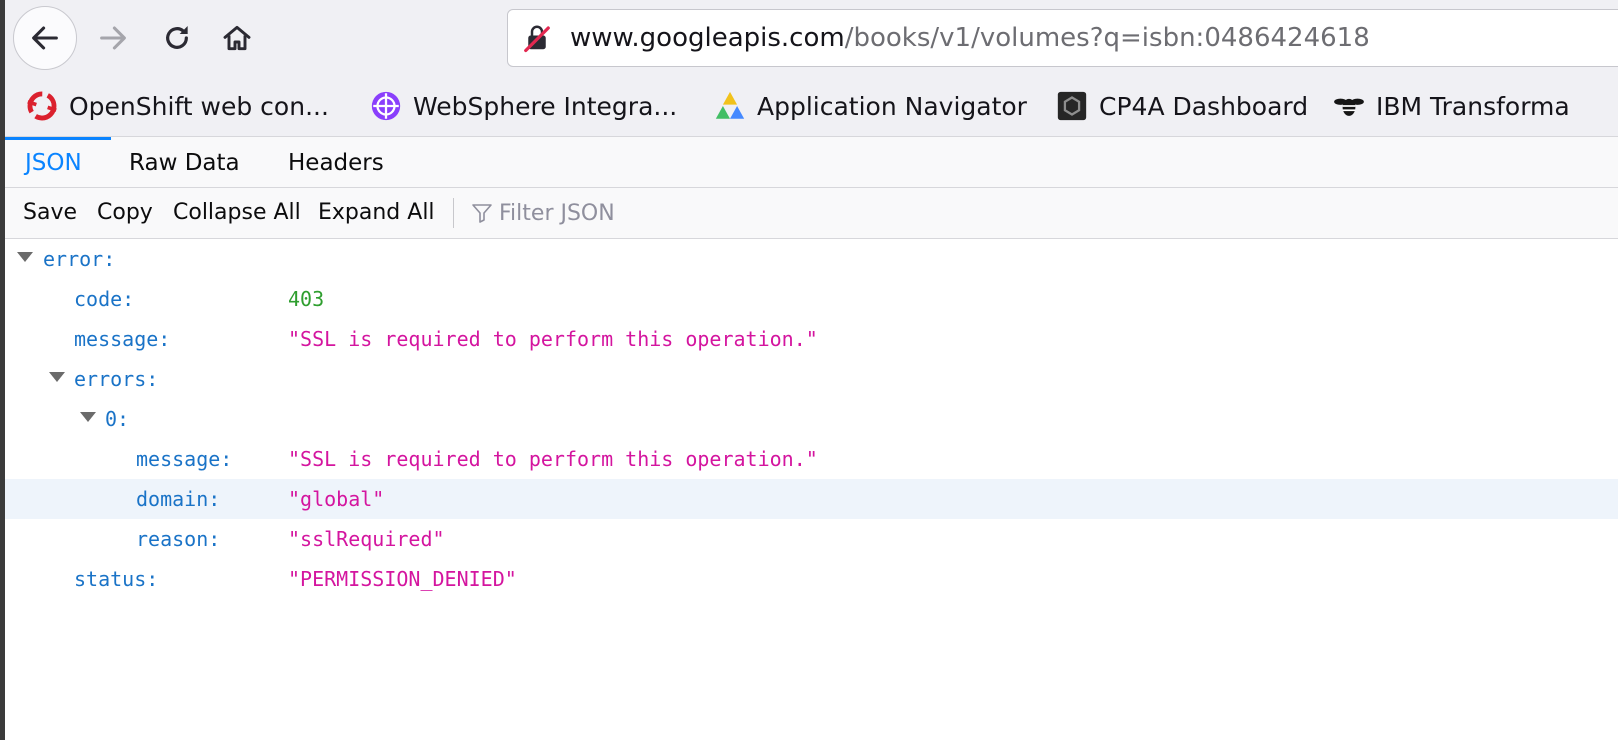  What do you see at coordinates (178, 539) in the screenshot?
I see `json-key: reason:` at bounding box center [178, 539].